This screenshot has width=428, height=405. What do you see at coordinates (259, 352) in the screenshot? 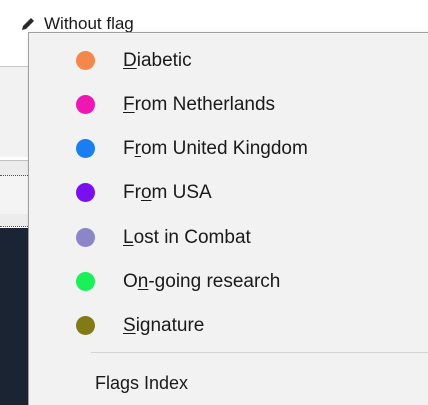
I see `menu-separator` at bounding box center [259, 352].